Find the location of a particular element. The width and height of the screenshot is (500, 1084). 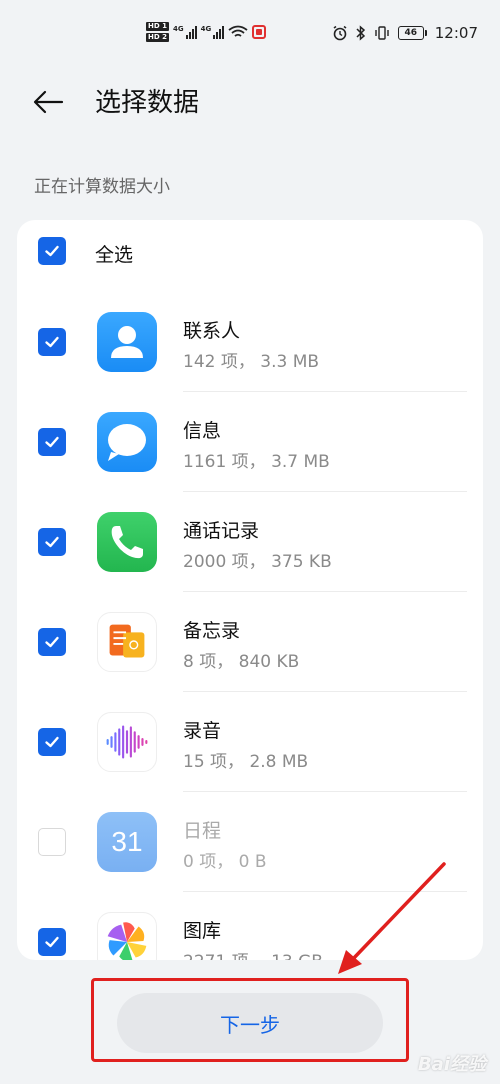

hd-1-icon: HD 1 is located at coordinates (157, 26).